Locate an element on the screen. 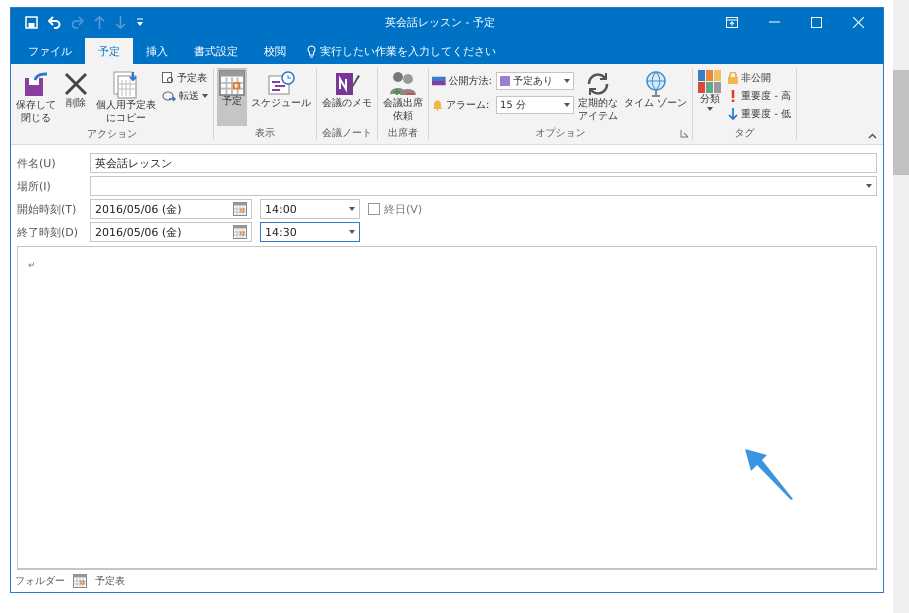  ribbon-button: 削除 is located at coordinates (76, 97).